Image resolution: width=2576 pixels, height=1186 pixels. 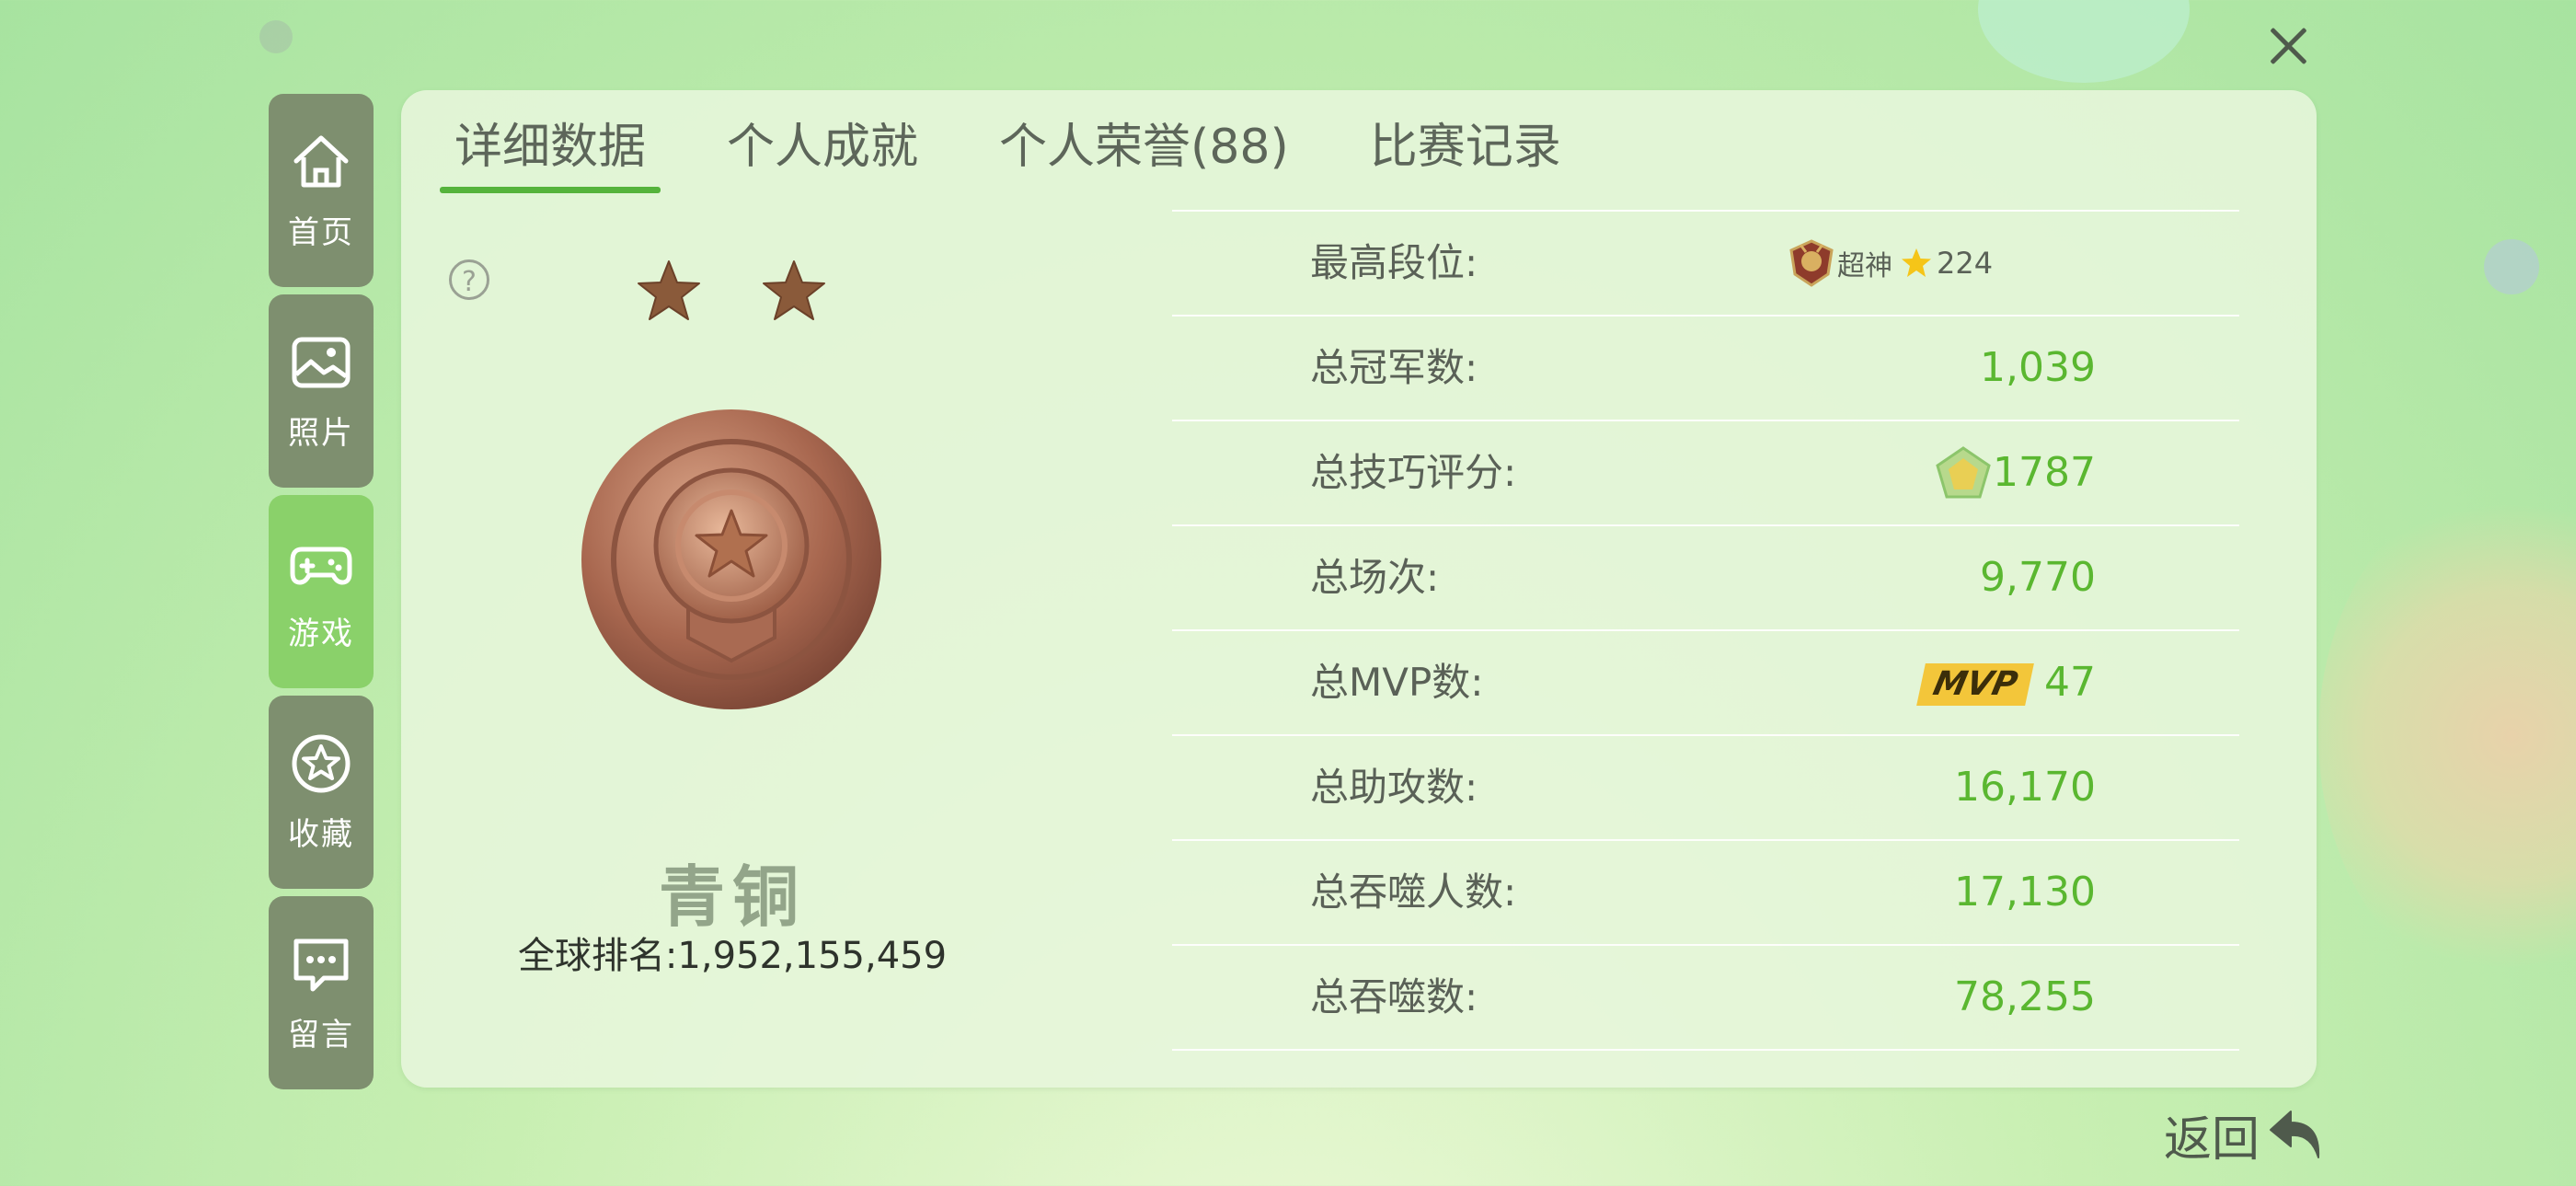 What do you see at coordinates (321, 992) in the screenshot?
I see `sidebar-item-messages: 留言` at bounding box center [321, 992].